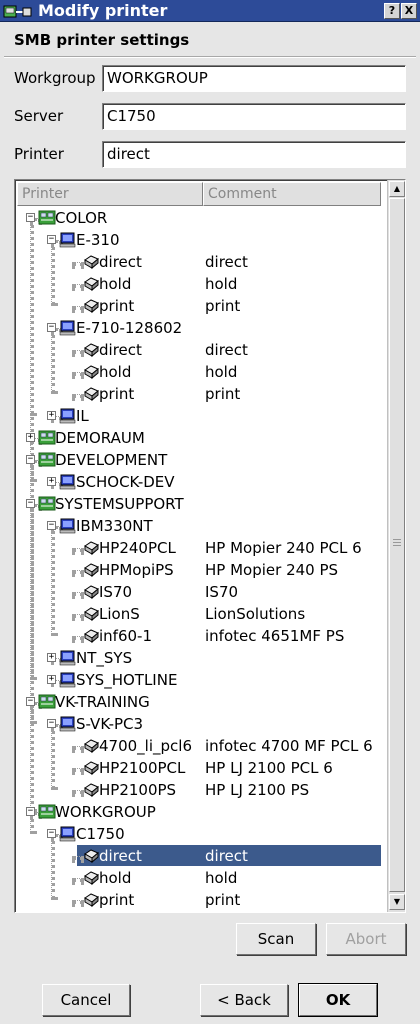  Describe the element at coordinates (110, 194) in the screenshot. I see `column-header-printer: Printer` at that location.